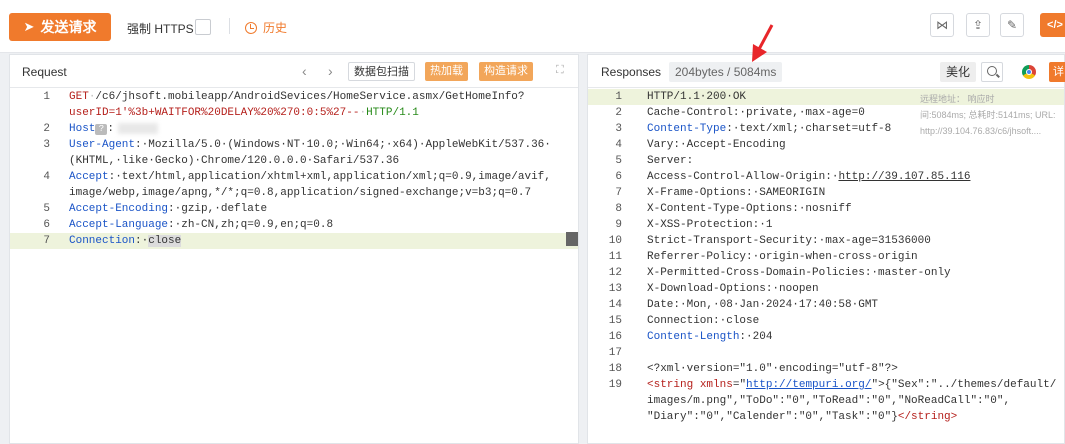  Describe the element at coordinates (978, 25) in the screenshot. I see `export-button: ⇪` at that location.